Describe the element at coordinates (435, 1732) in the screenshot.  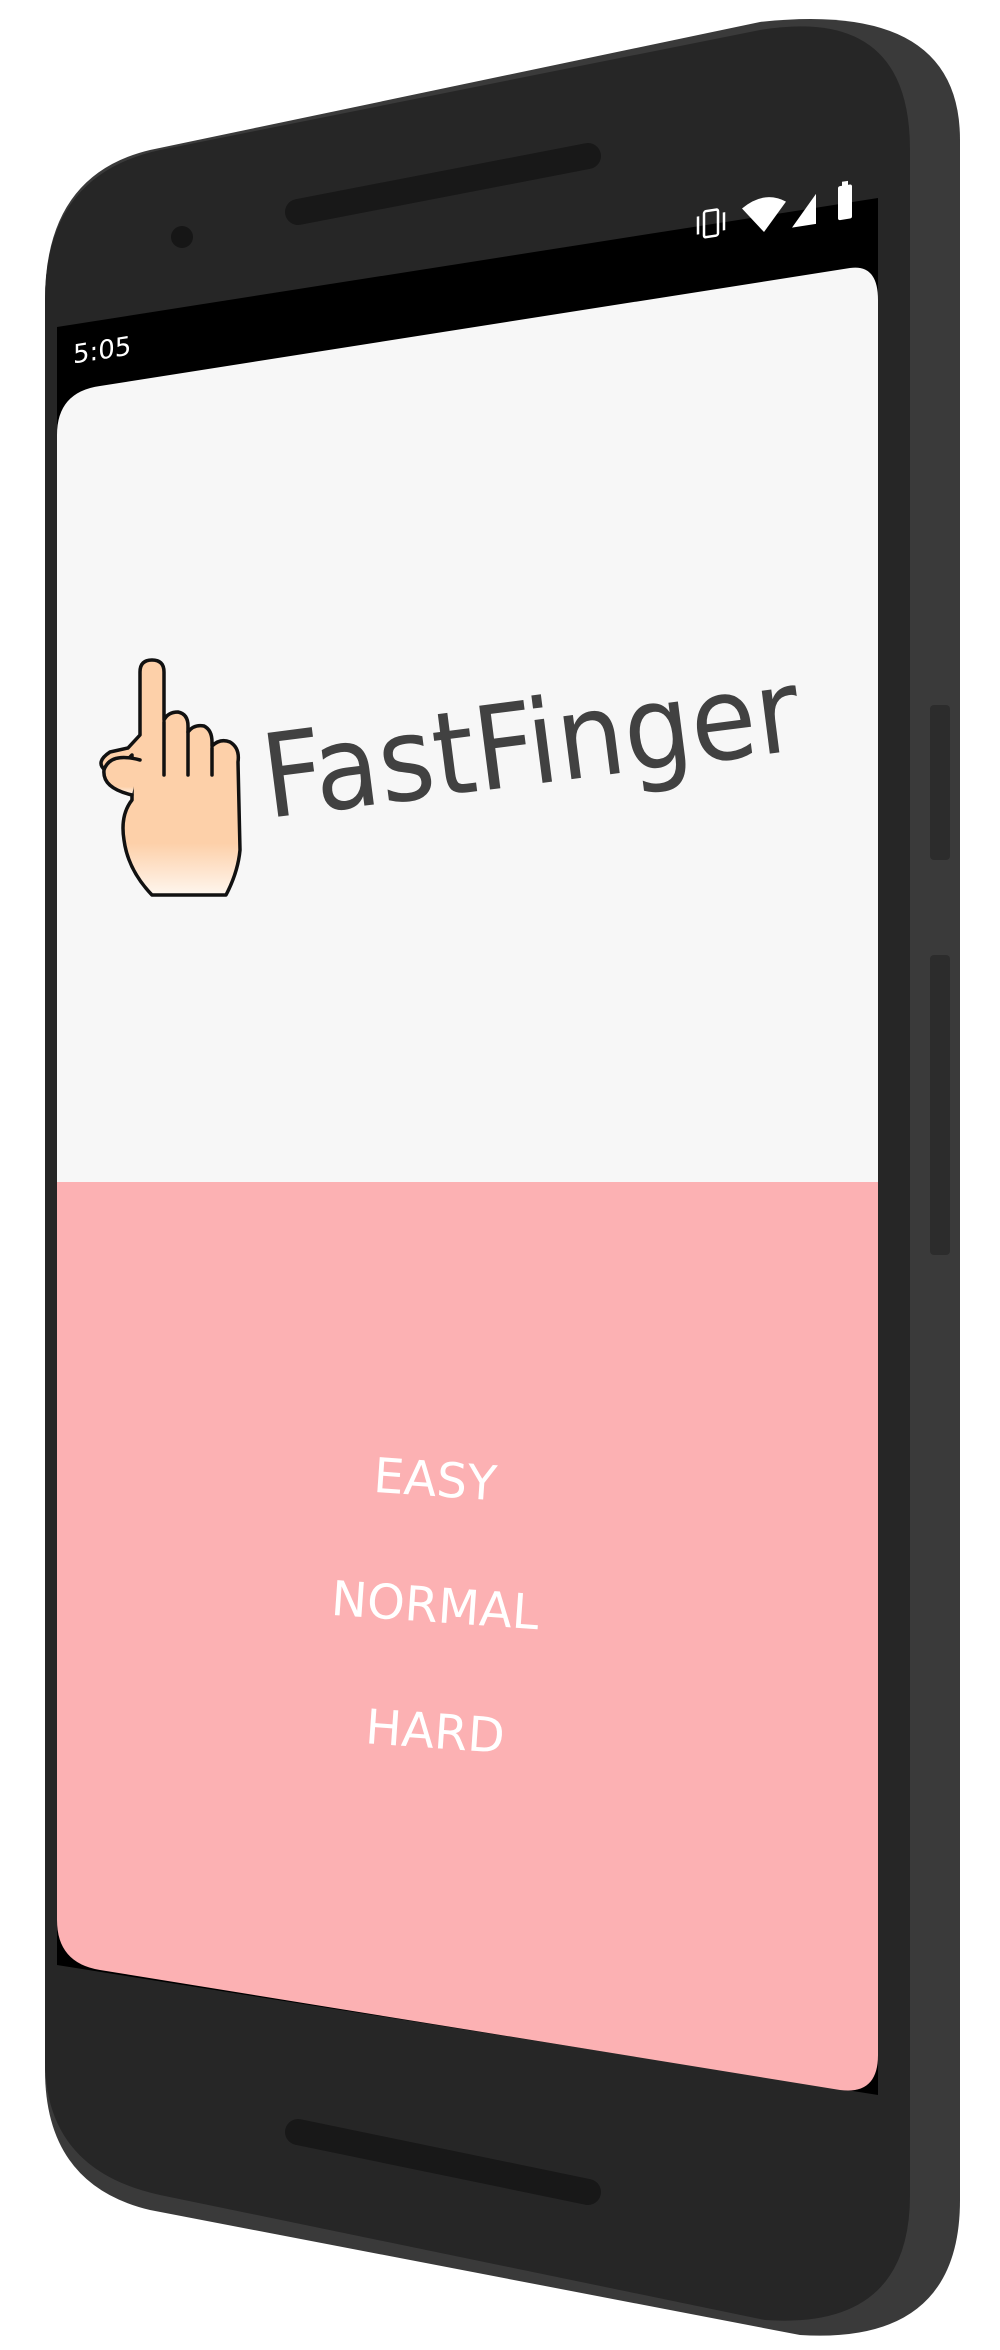
I see `hard-button: HARD` at that location.